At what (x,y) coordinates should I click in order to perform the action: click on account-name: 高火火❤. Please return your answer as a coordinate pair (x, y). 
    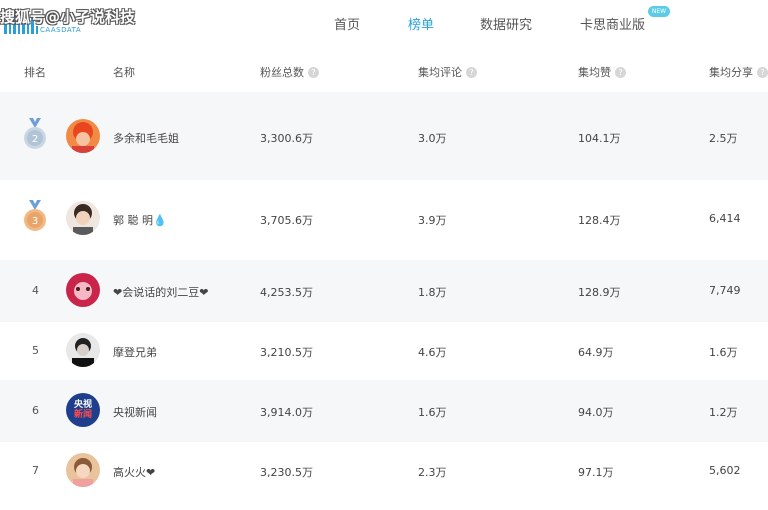
    Looking at the image, I should click on (134, 472).